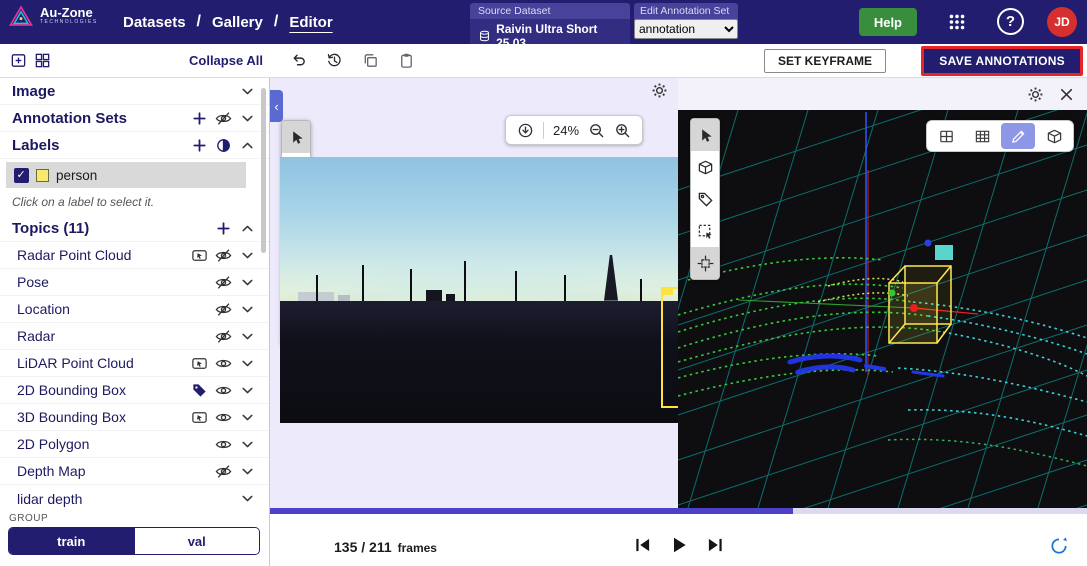 The height and width of the screenshot is (566, 1087). Describe the element at coordinates (42, 175) in the screenshot. I see `label-color-swatch` at that location.